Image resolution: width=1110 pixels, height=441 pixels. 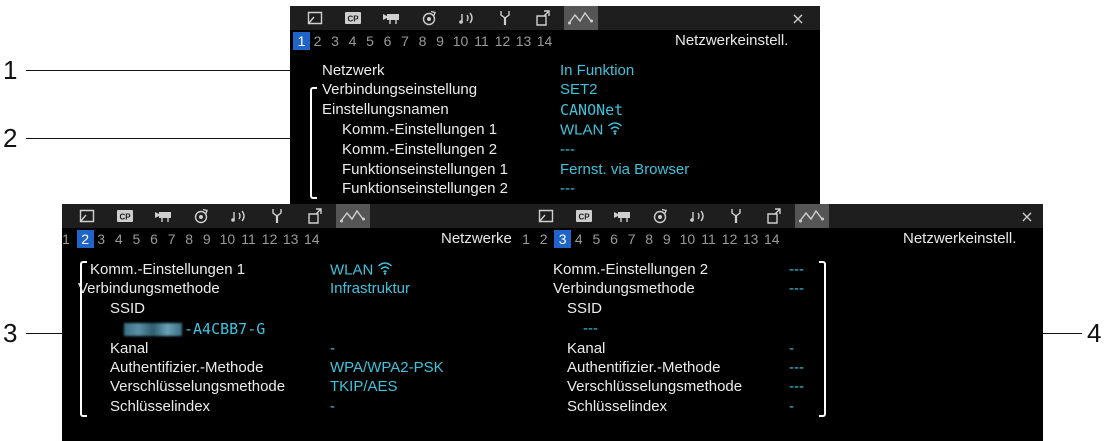 I want to click on row-value-schluesselindex: -, so click(x=332, y=406).